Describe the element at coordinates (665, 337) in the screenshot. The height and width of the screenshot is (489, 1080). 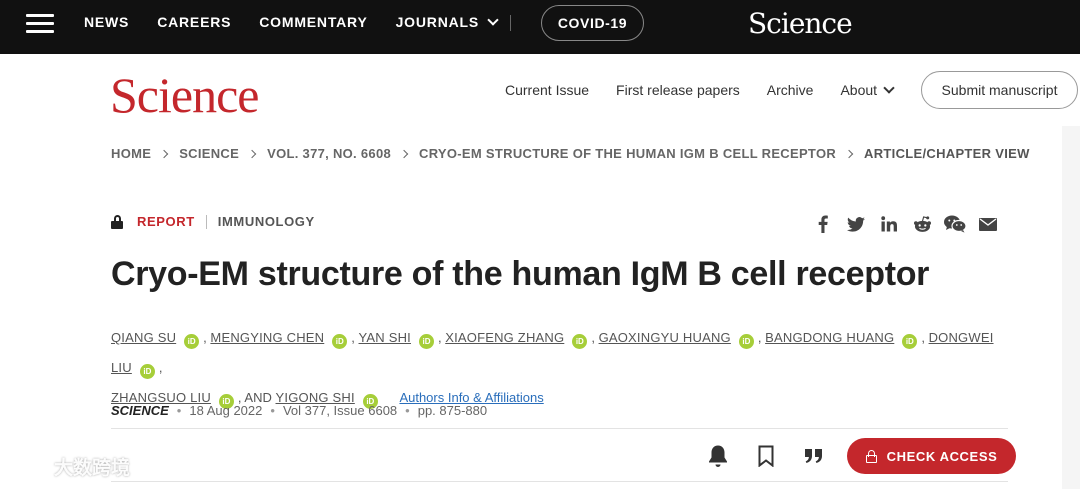
I see `author-link: GAOXINGYU HUANG` at that location.